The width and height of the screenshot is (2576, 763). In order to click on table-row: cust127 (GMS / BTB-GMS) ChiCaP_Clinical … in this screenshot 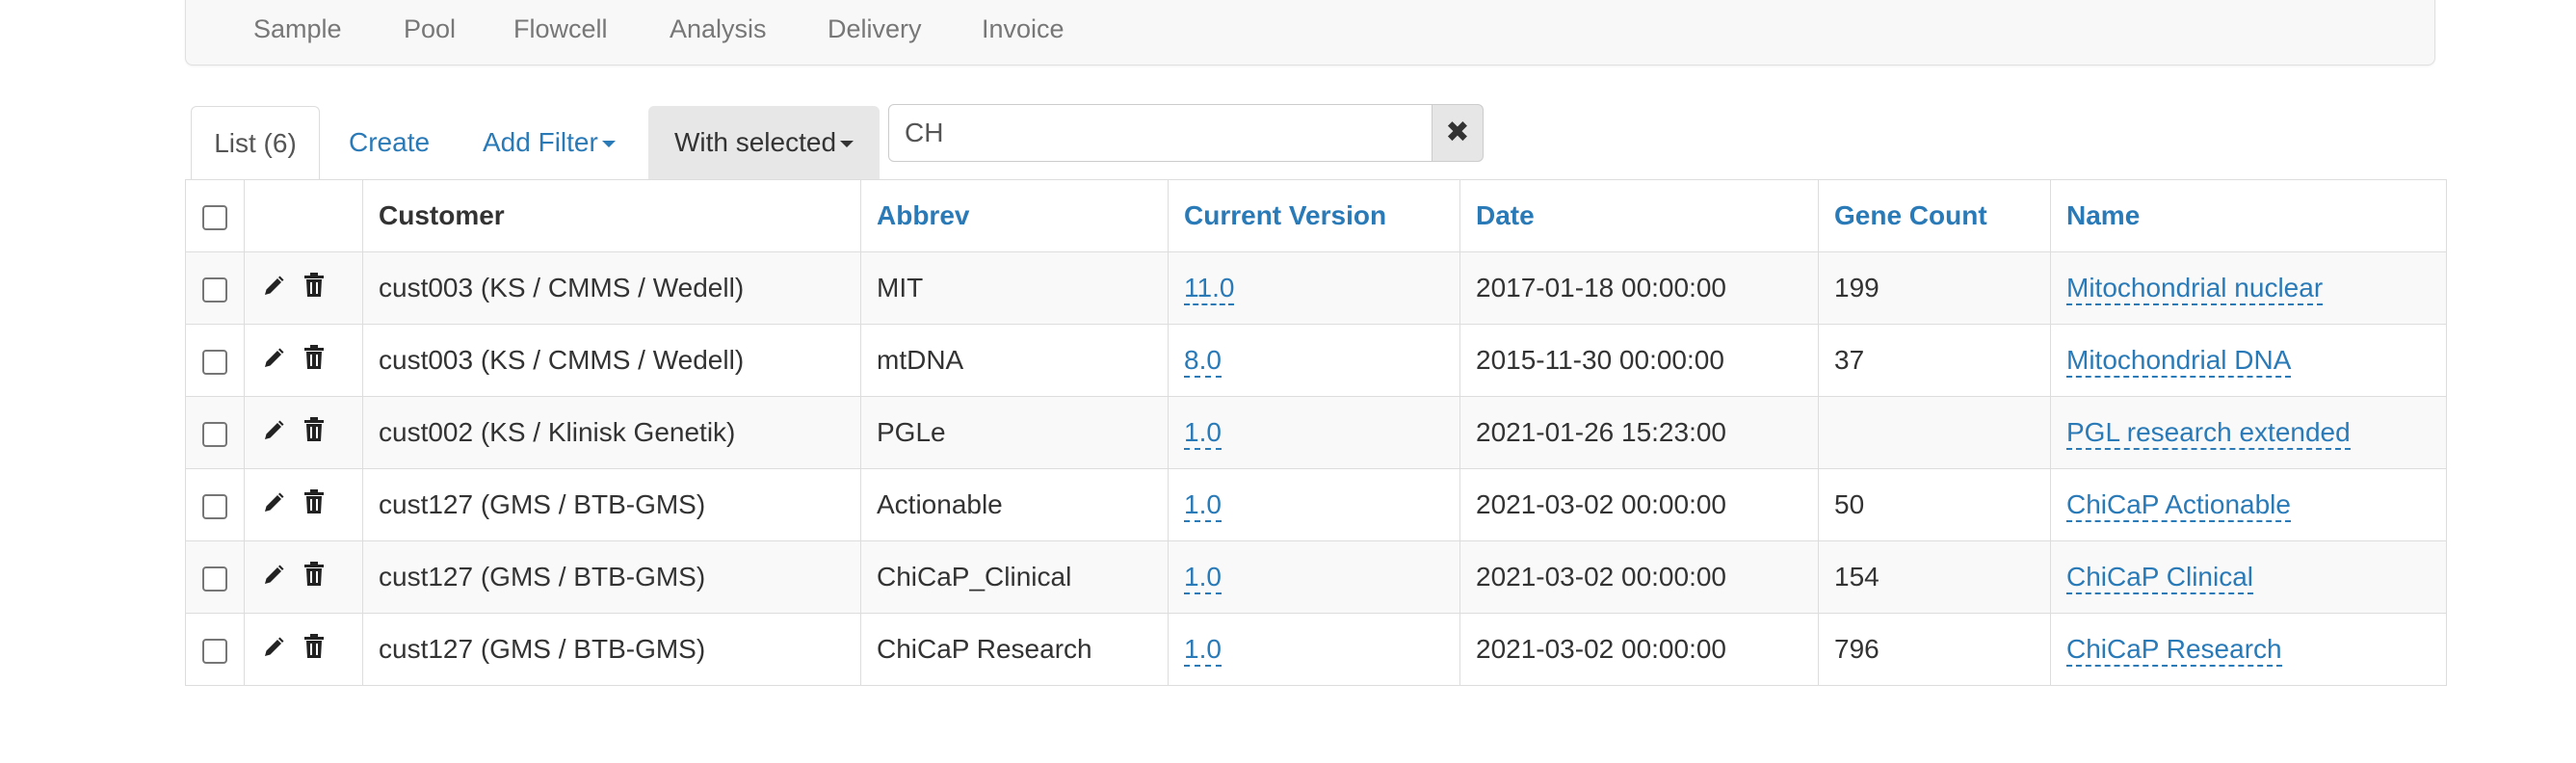, I will do `click(1316, 577)`.